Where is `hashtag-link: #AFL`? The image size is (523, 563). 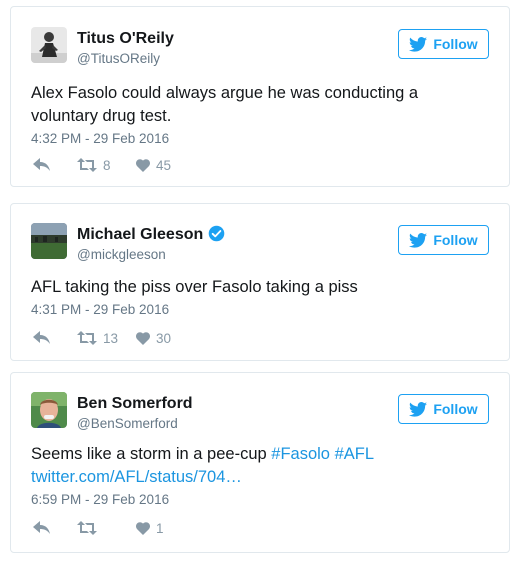
hashtag-link: #AFL is located at coordinates (354, 454).